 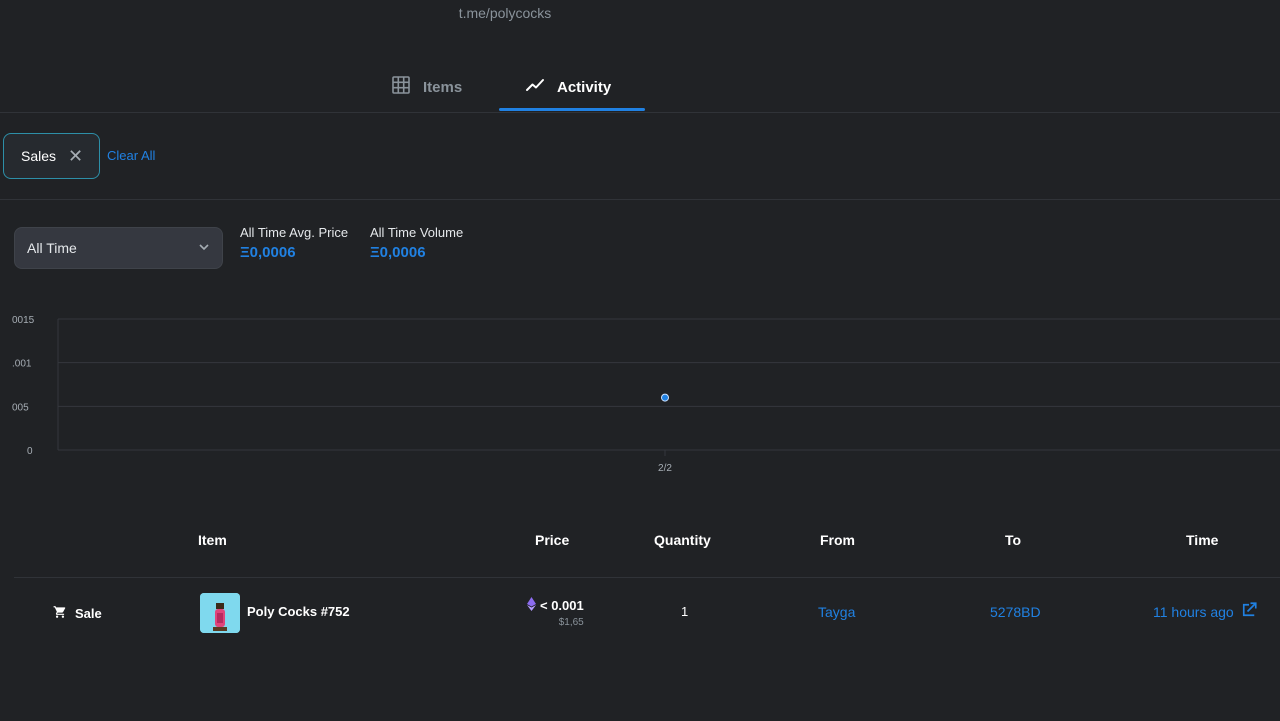 What do you see at coordinates (837, 540) in the screenshot?
I see `header-from: From` at bounding box center [837, 540].